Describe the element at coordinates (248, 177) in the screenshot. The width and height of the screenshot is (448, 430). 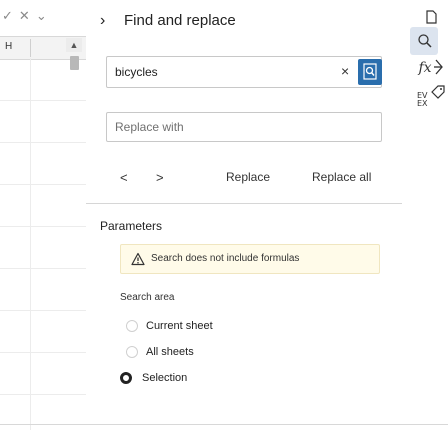
I see `replace-button: Replace` at that location.